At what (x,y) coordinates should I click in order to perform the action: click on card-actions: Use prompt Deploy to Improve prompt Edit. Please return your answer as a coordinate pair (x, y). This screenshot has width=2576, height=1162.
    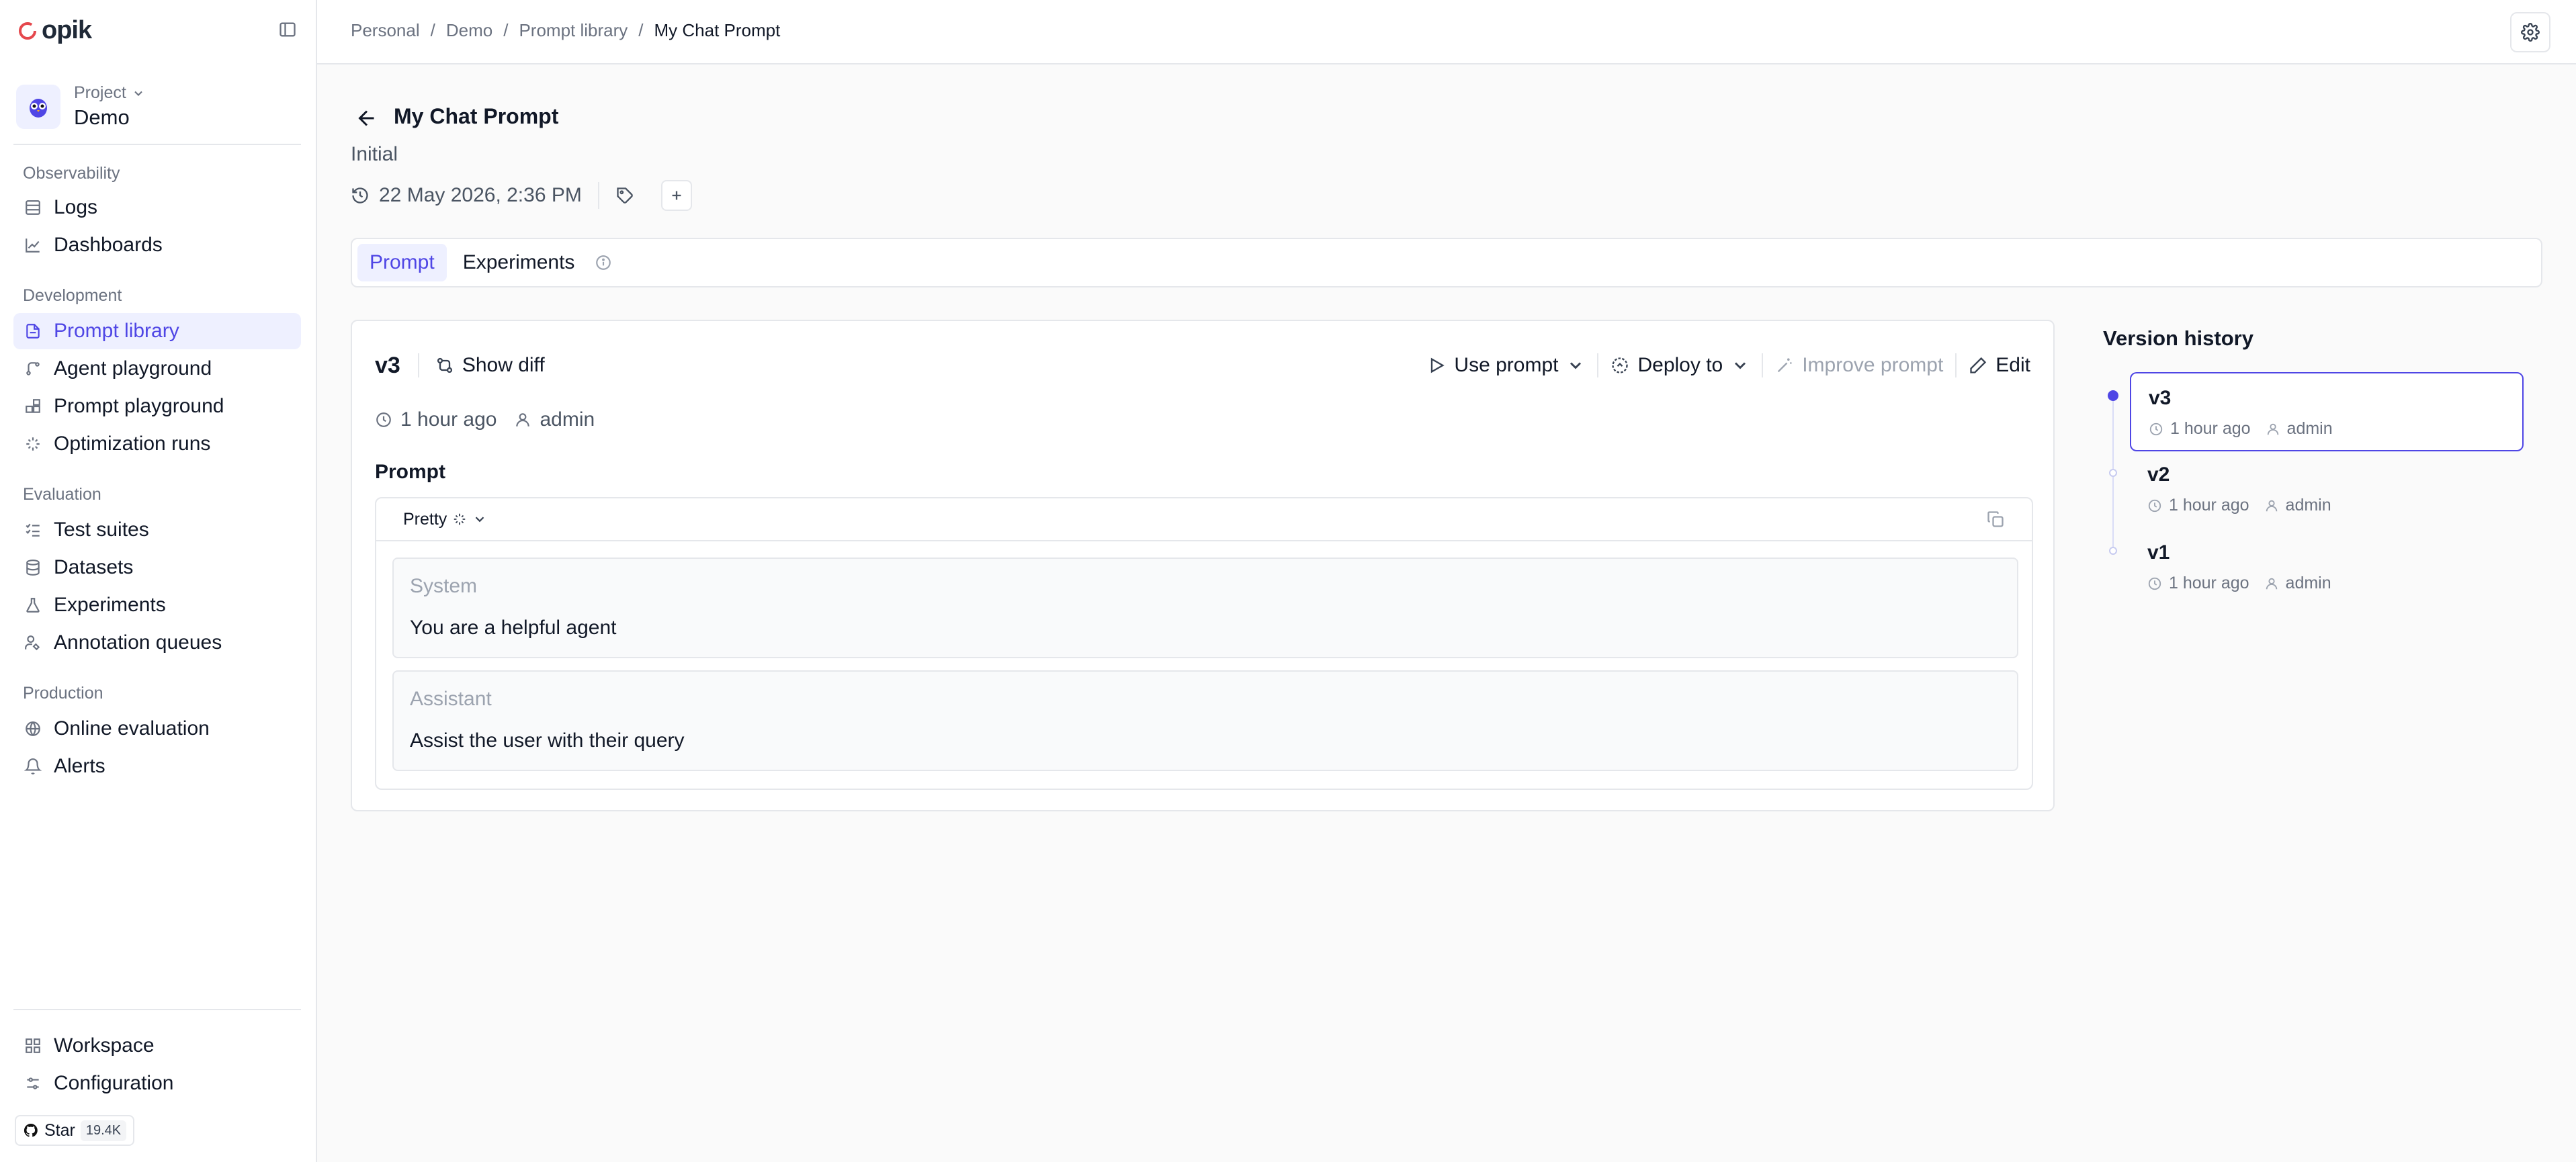
    Looking at the image, I should click on (1728, 365).